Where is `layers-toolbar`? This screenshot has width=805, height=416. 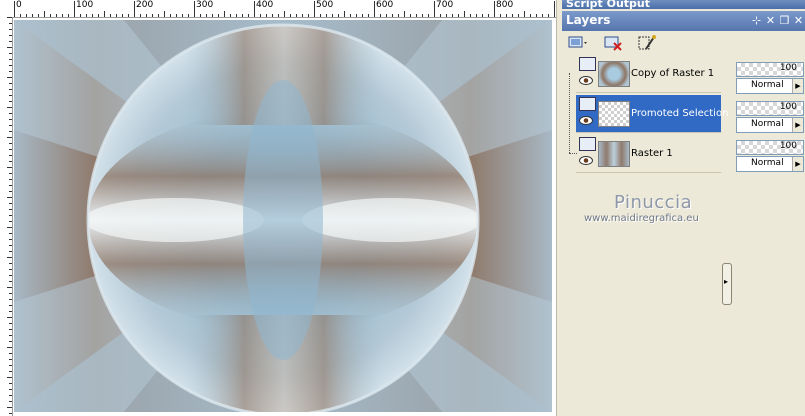
layers-toolbar is located at coordinates (683, 43).